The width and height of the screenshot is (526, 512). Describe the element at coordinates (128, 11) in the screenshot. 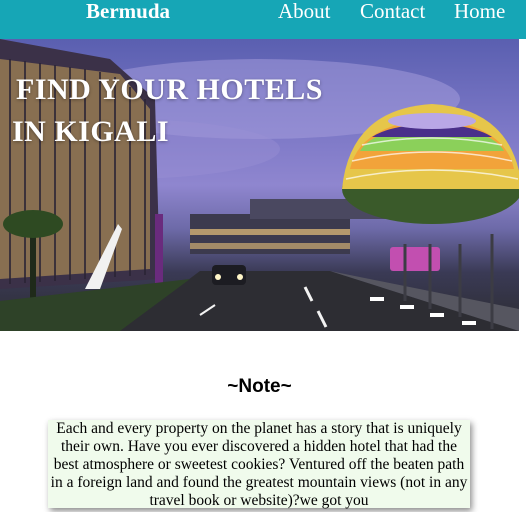

I see `brand-logo-text: Bermuda` at that location.